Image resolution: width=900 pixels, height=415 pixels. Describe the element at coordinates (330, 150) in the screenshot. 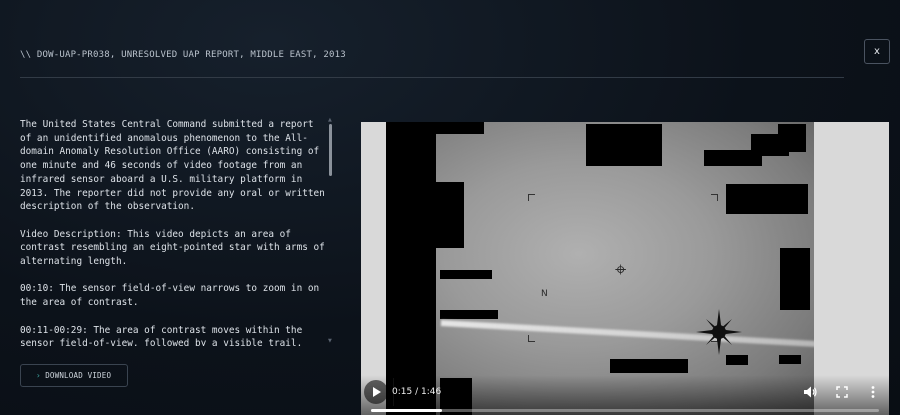

I see `scrollbar-thumb` at that location.